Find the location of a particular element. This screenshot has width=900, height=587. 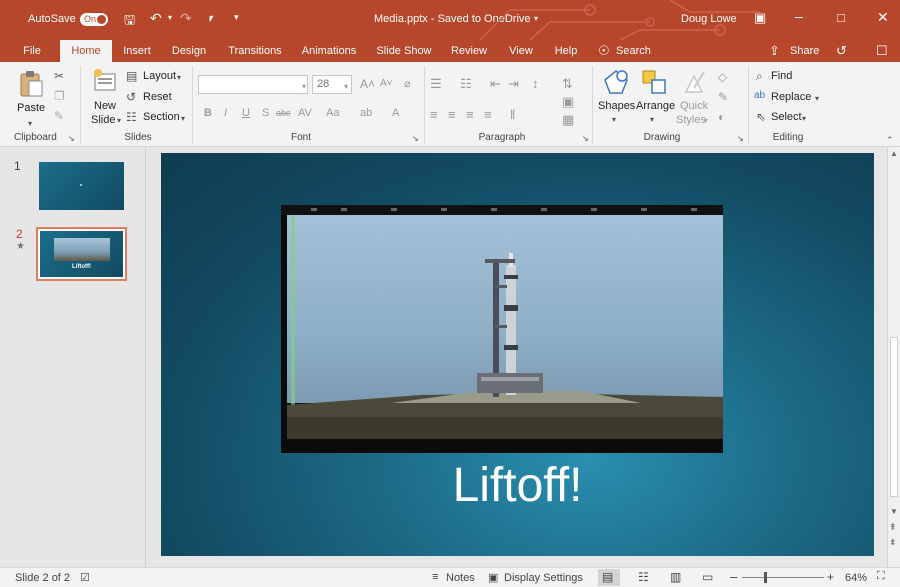

numbering-icon: ☷ is located at coordinates (466, 84).